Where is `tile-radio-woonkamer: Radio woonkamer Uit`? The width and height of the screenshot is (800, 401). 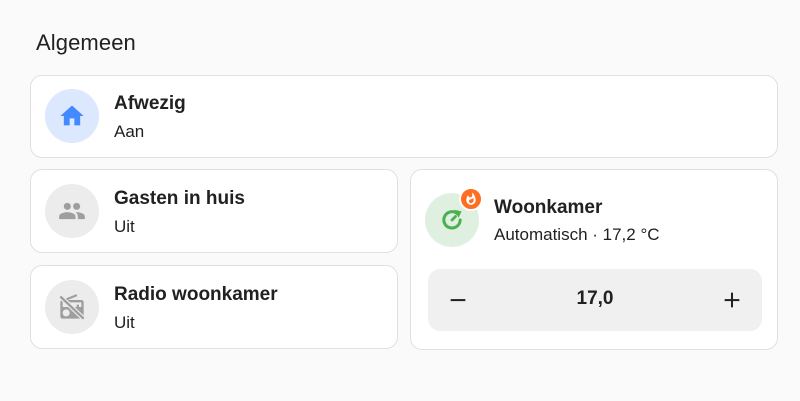 tile-radio-woonkamer: Radio woonkamer Uit is located at coordinates (214, 307).